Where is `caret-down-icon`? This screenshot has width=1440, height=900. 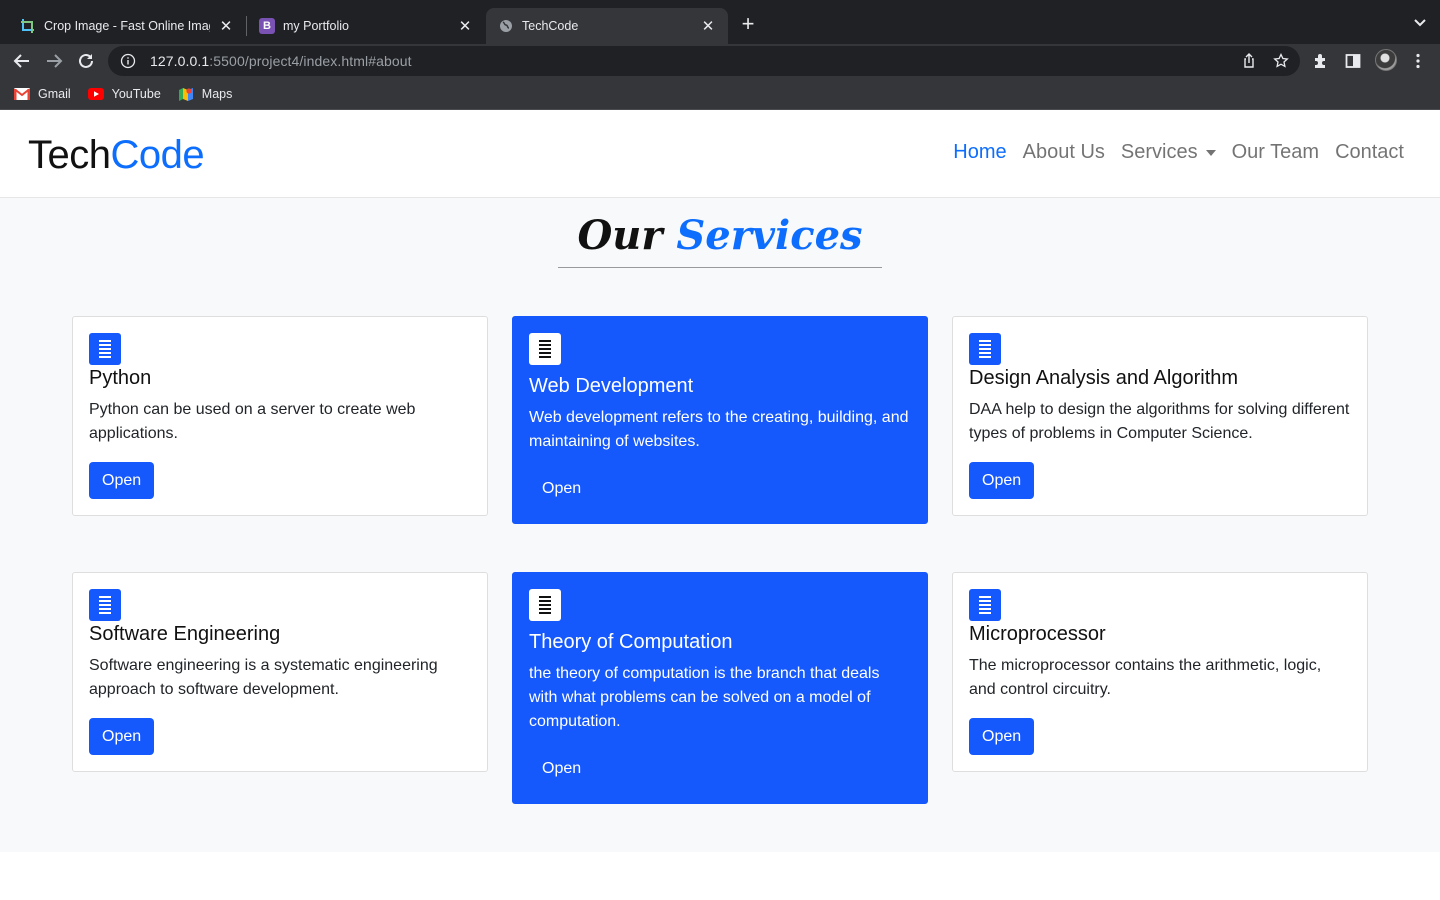 caret-down-icon is located at coordinates (1210, 152).